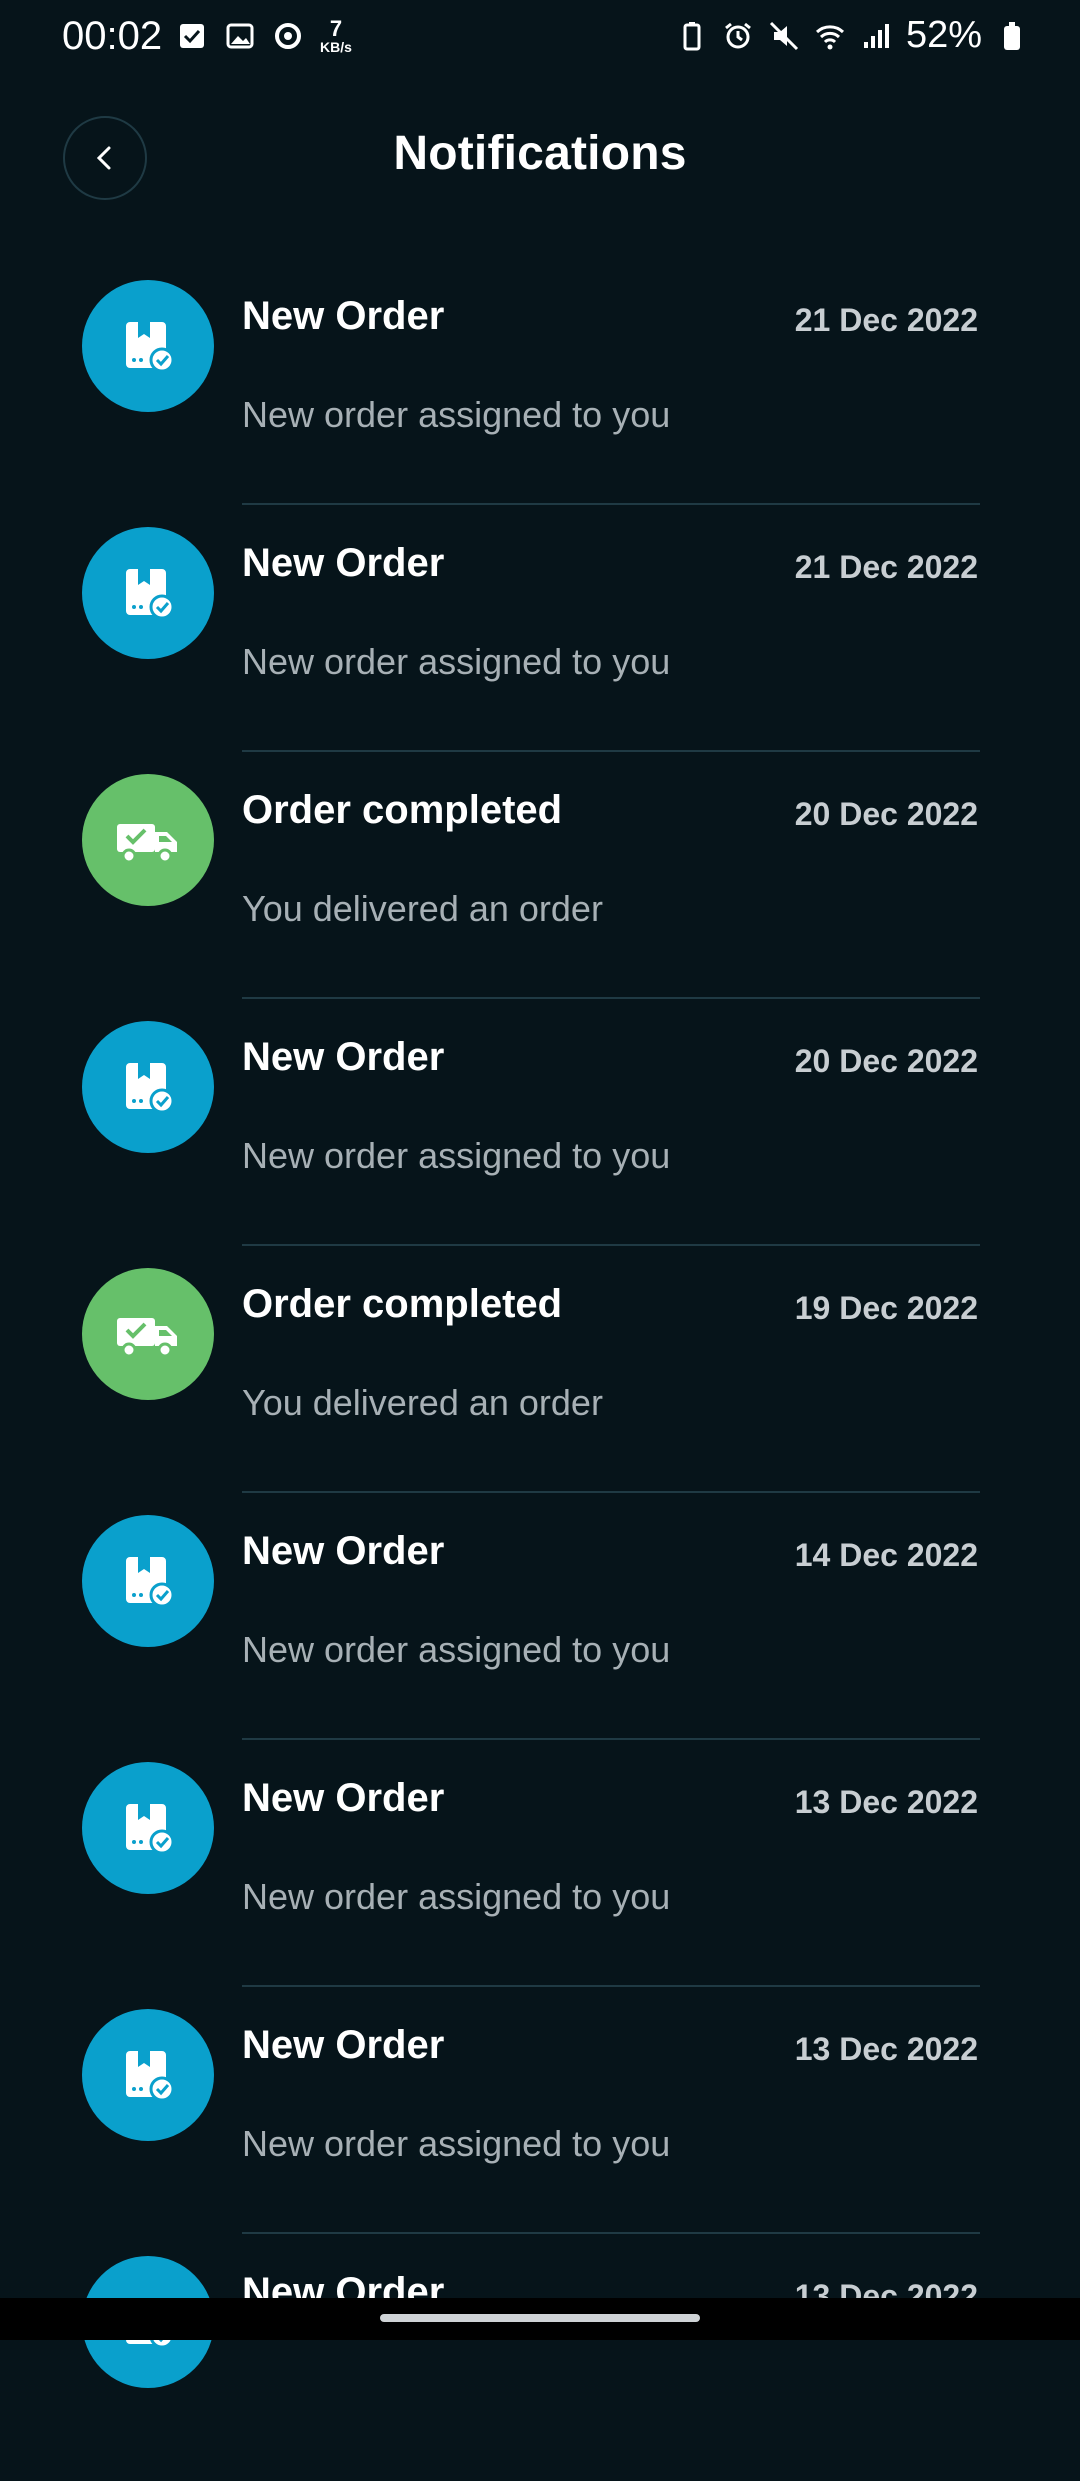  Describe the element at coordinates (1012, 35) in the screenshot. I see `battery-icon` at that location.